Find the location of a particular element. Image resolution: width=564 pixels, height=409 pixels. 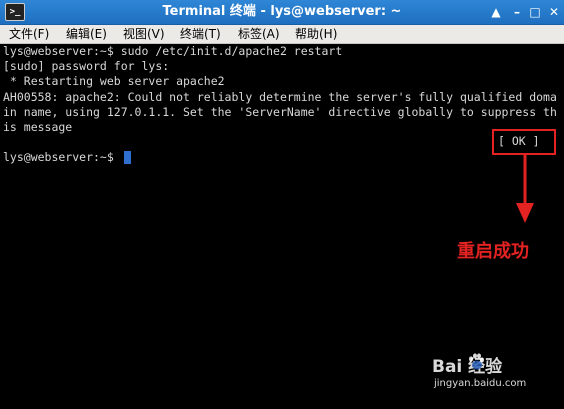

annotation-label: 重启成功 is located at coordinates (493, 251).